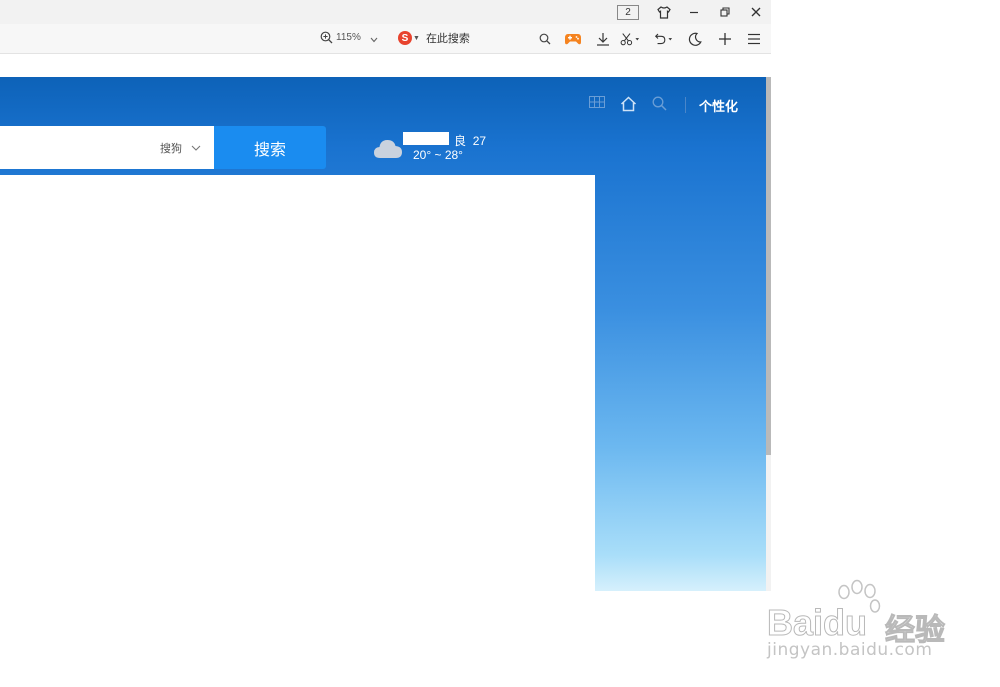  What do you see at coordinates (694, 12) in the screenshot?
I see `minimize-icon` at bounding box center [694, 12].